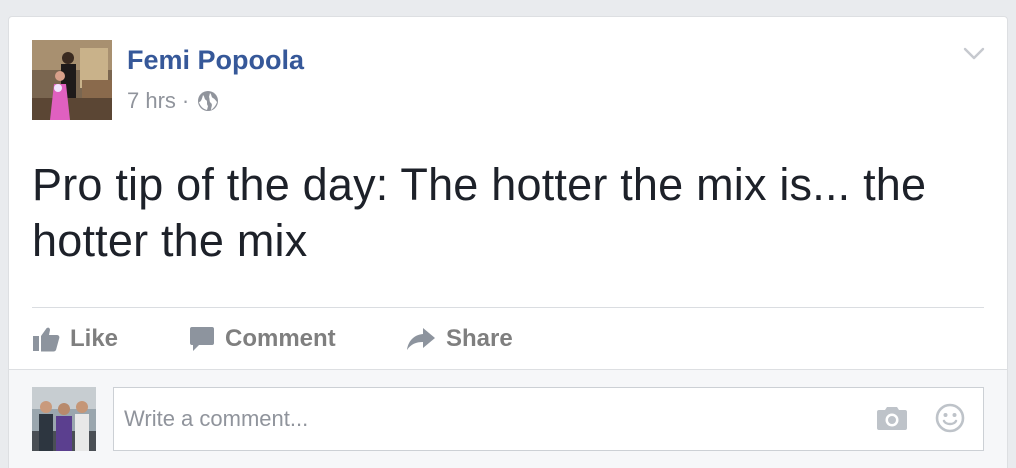  What do you see at coordinates (46, 339) in the screenshot?
I see `thumbs-up-icon` at bounding box center [46, 339].